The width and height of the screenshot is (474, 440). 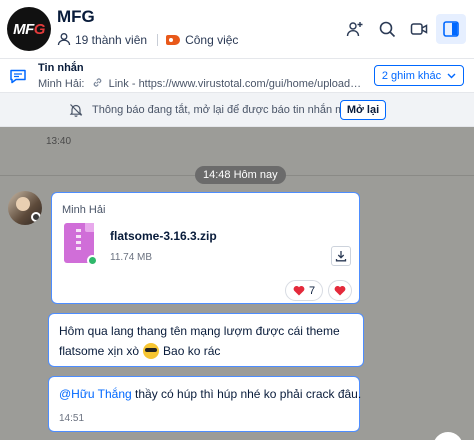 I want to click on toggle-sidebar-button, so click(x=451, y=29).